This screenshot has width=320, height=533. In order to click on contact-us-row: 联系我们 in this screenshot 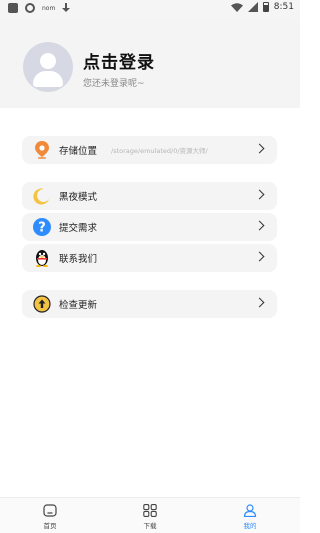, I will do `click(149, 258)`.